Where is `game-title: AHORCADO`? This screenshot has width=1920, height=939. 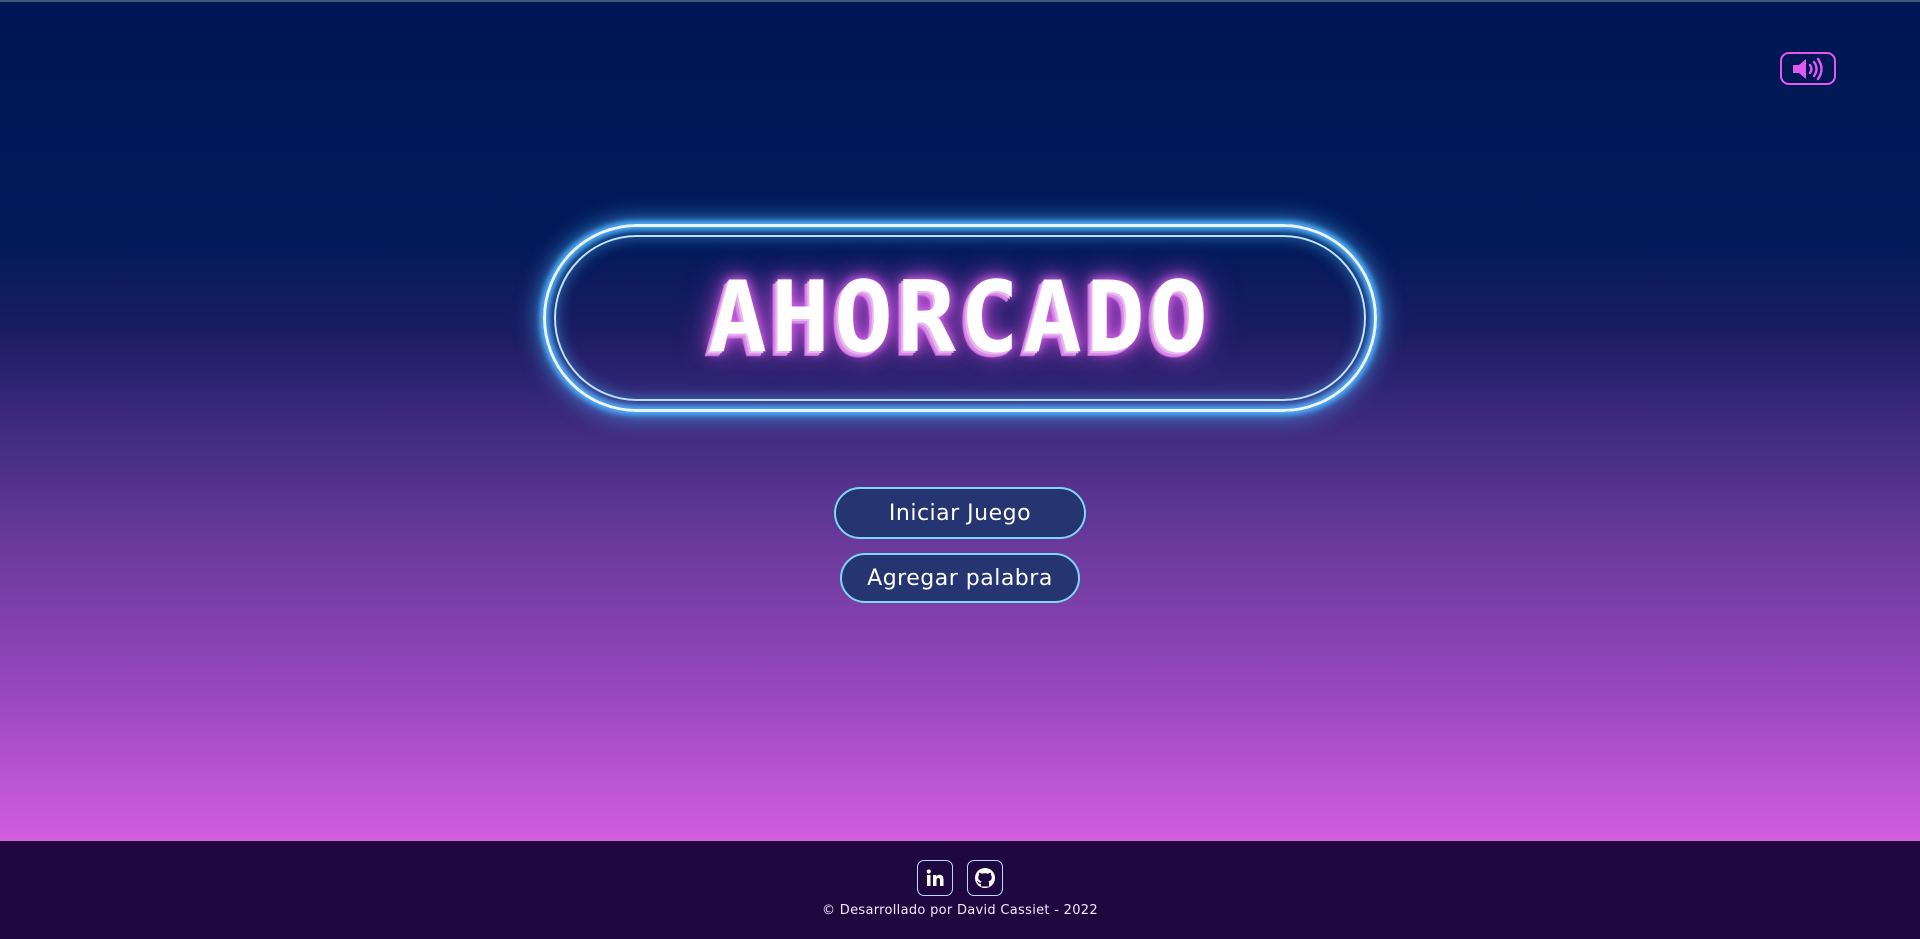
game-title: AHORCADO is located at coordinates (959, 318).